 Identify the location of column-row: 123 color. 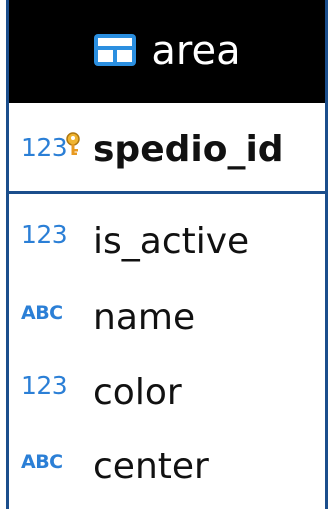
(167, 393).